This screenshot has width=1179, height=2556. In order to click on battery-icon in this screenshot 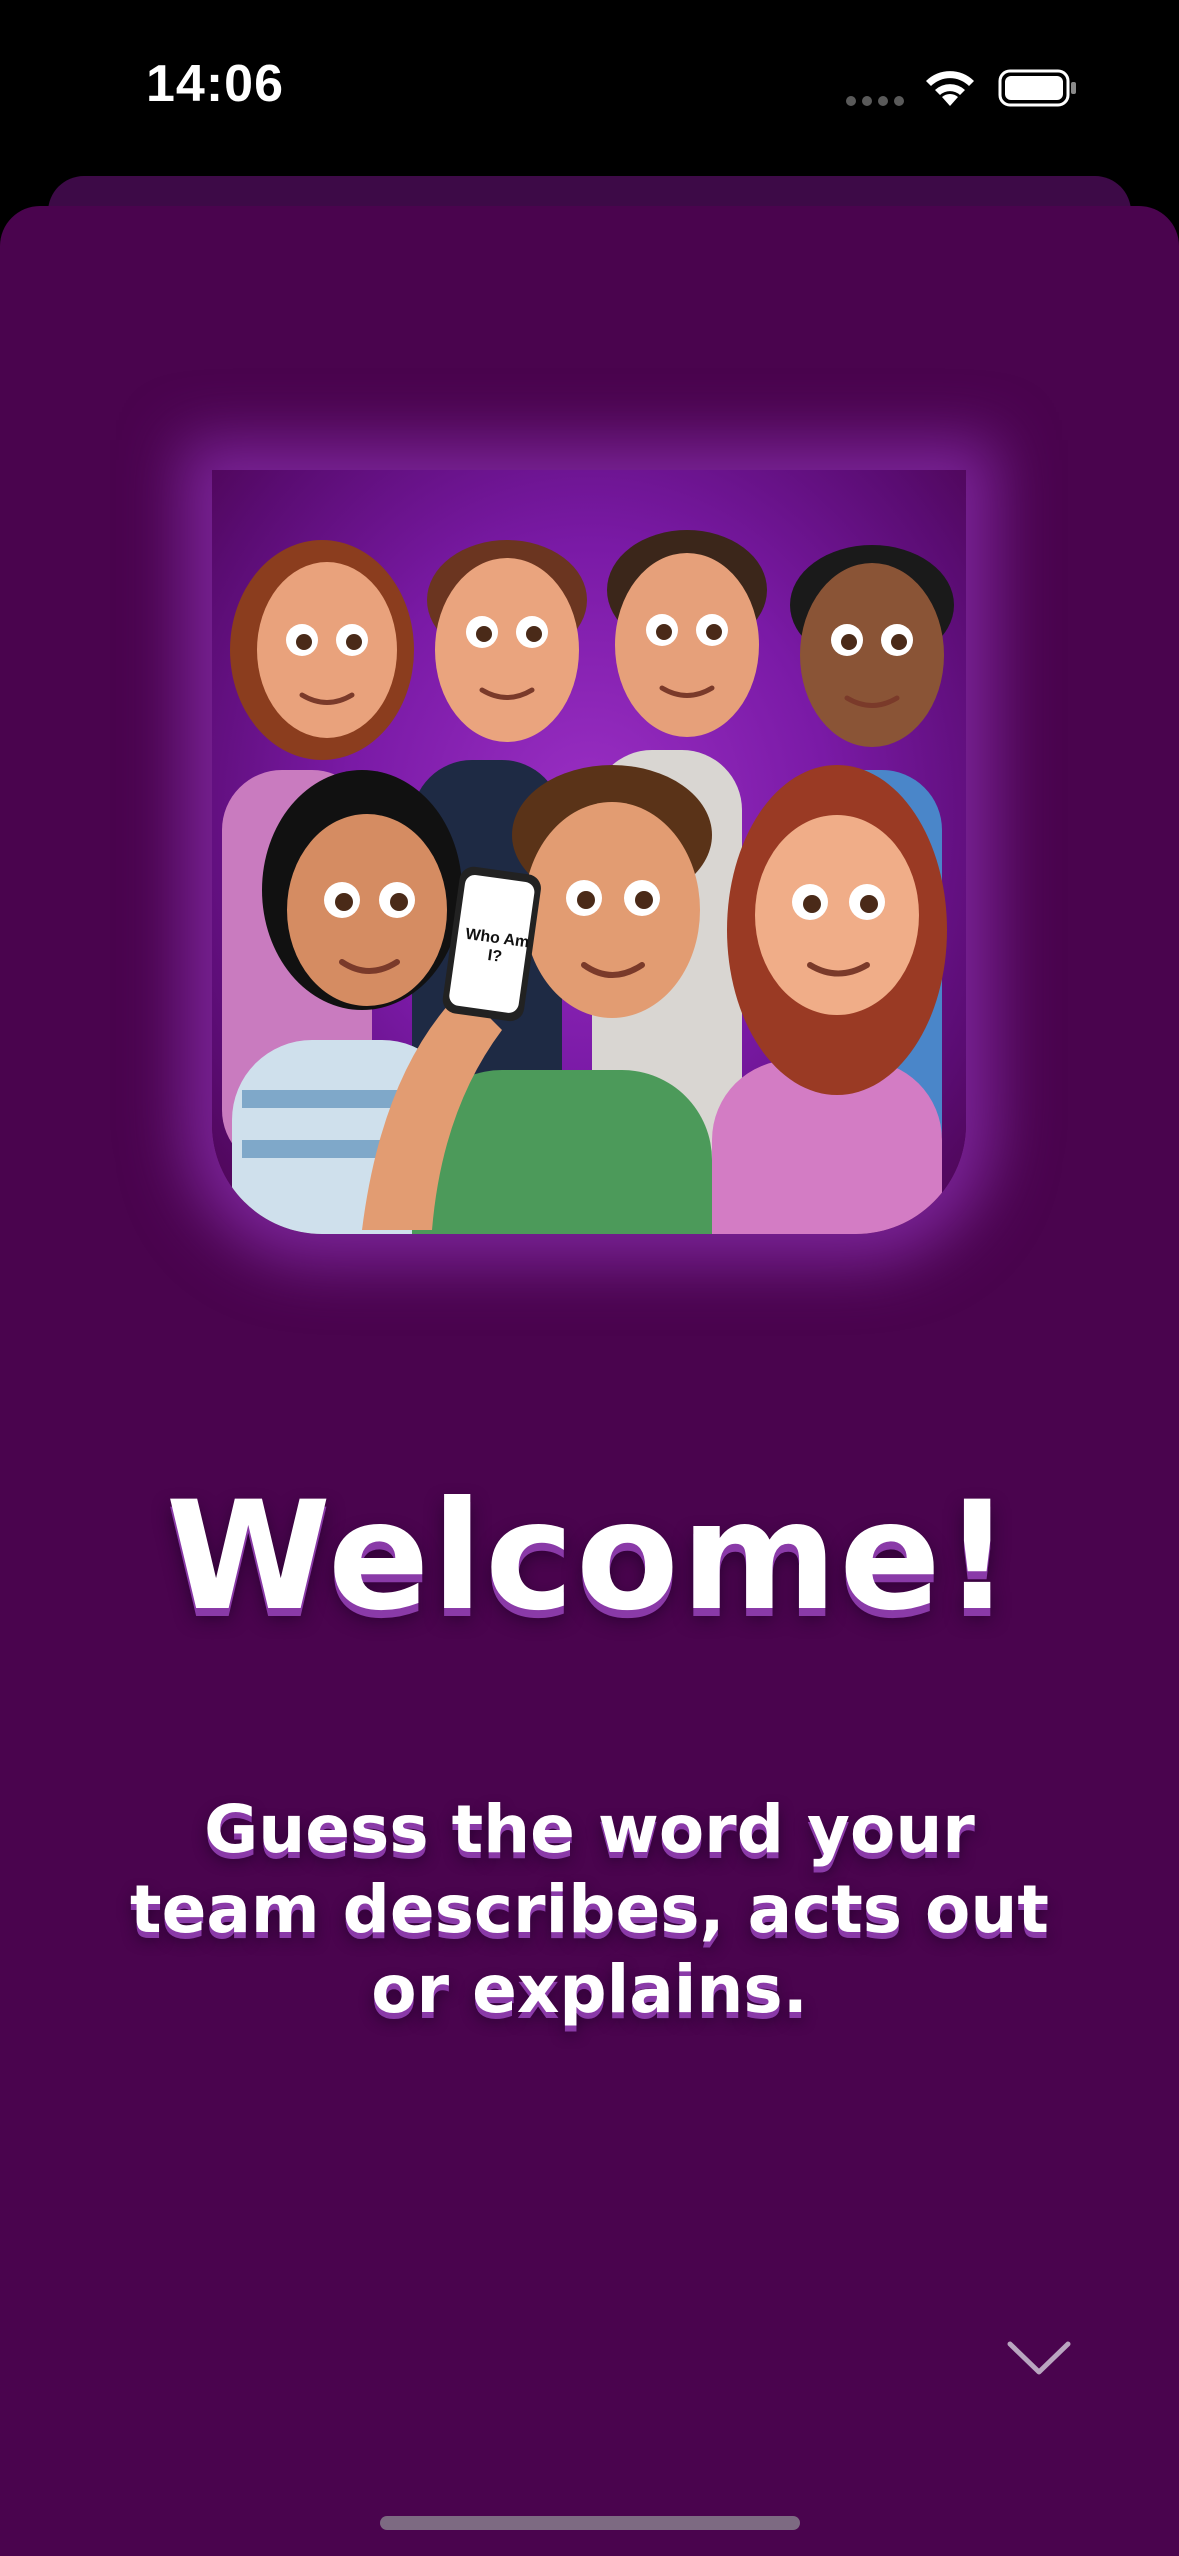, I will do `click(1037, 88)`.